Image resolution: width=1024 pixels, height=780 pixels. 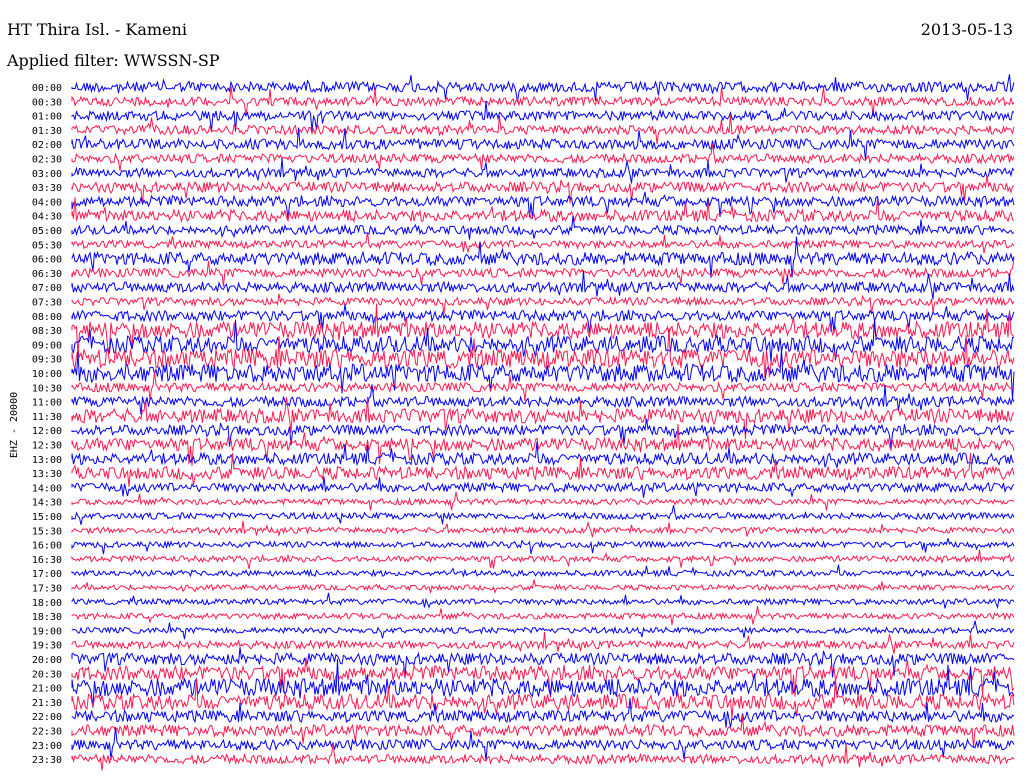 I want to click on tick-label: 04:30, so click(x=47, y=217).